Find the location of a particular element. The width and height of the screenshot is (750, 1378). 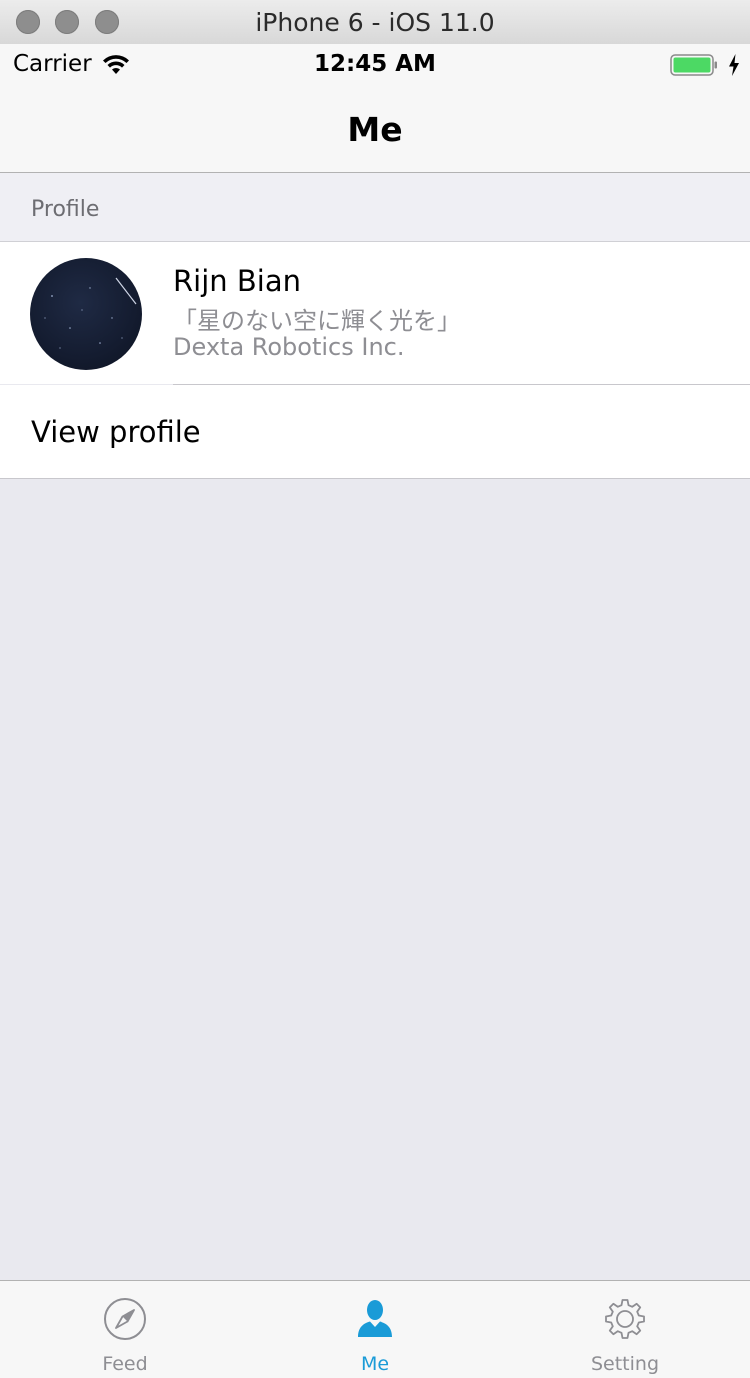

compass-icon is located at coordinates (125, 1319).